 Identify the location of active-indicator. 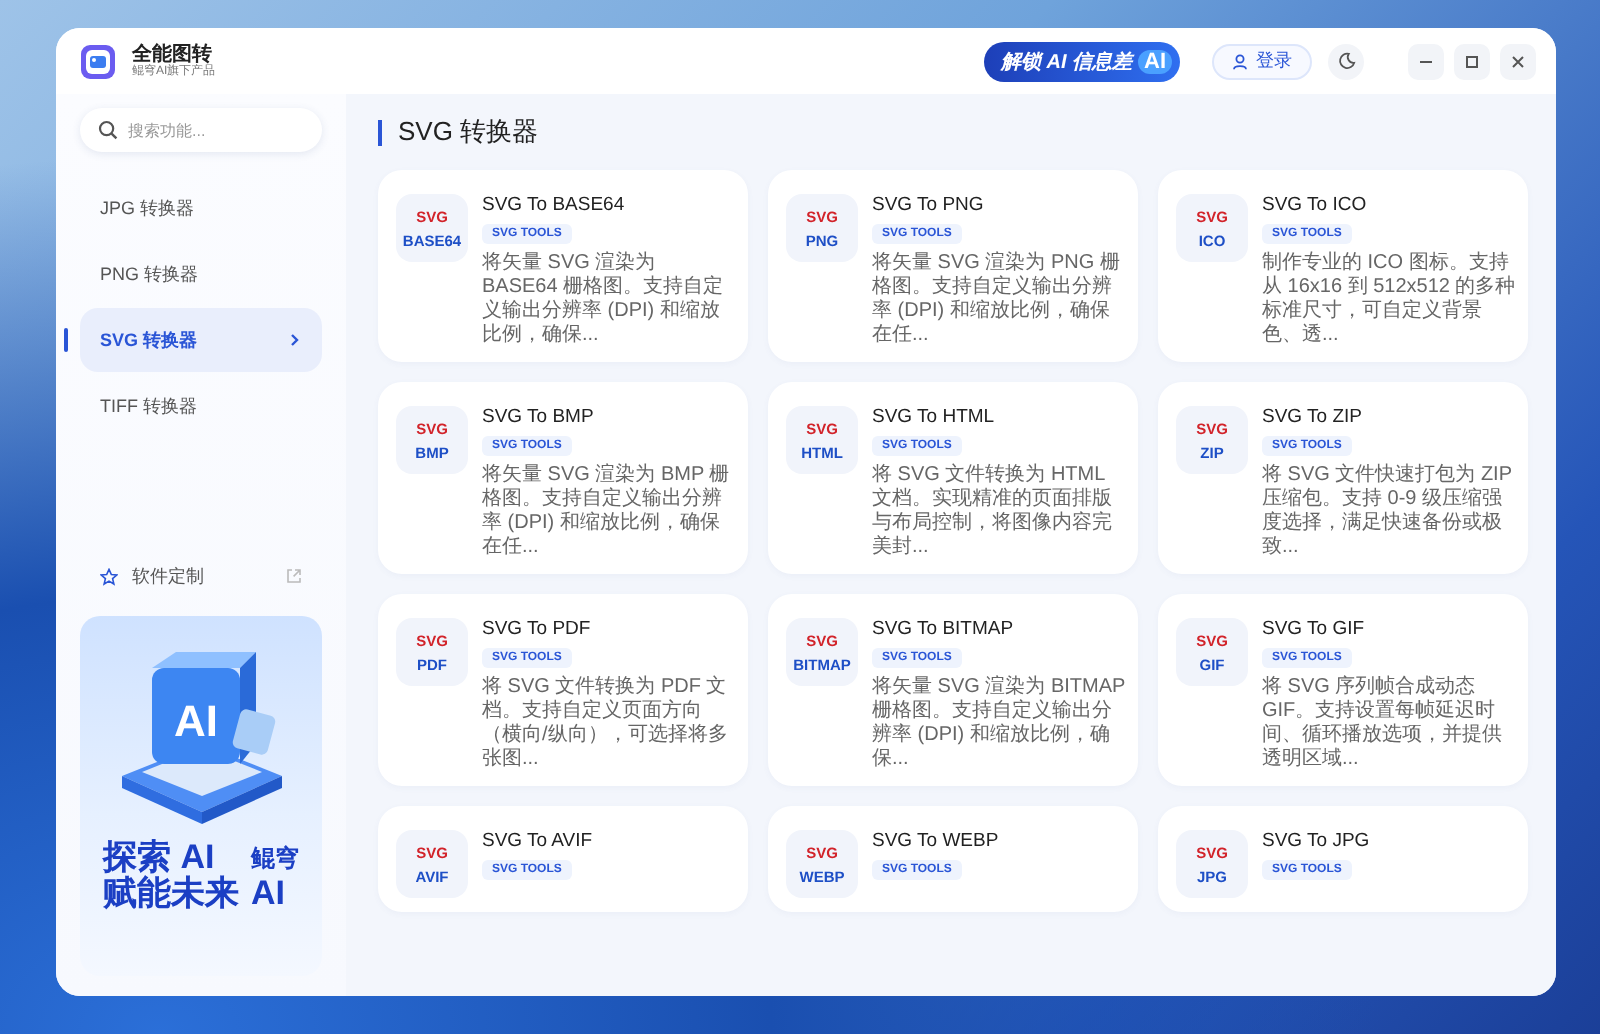
(66, 340).